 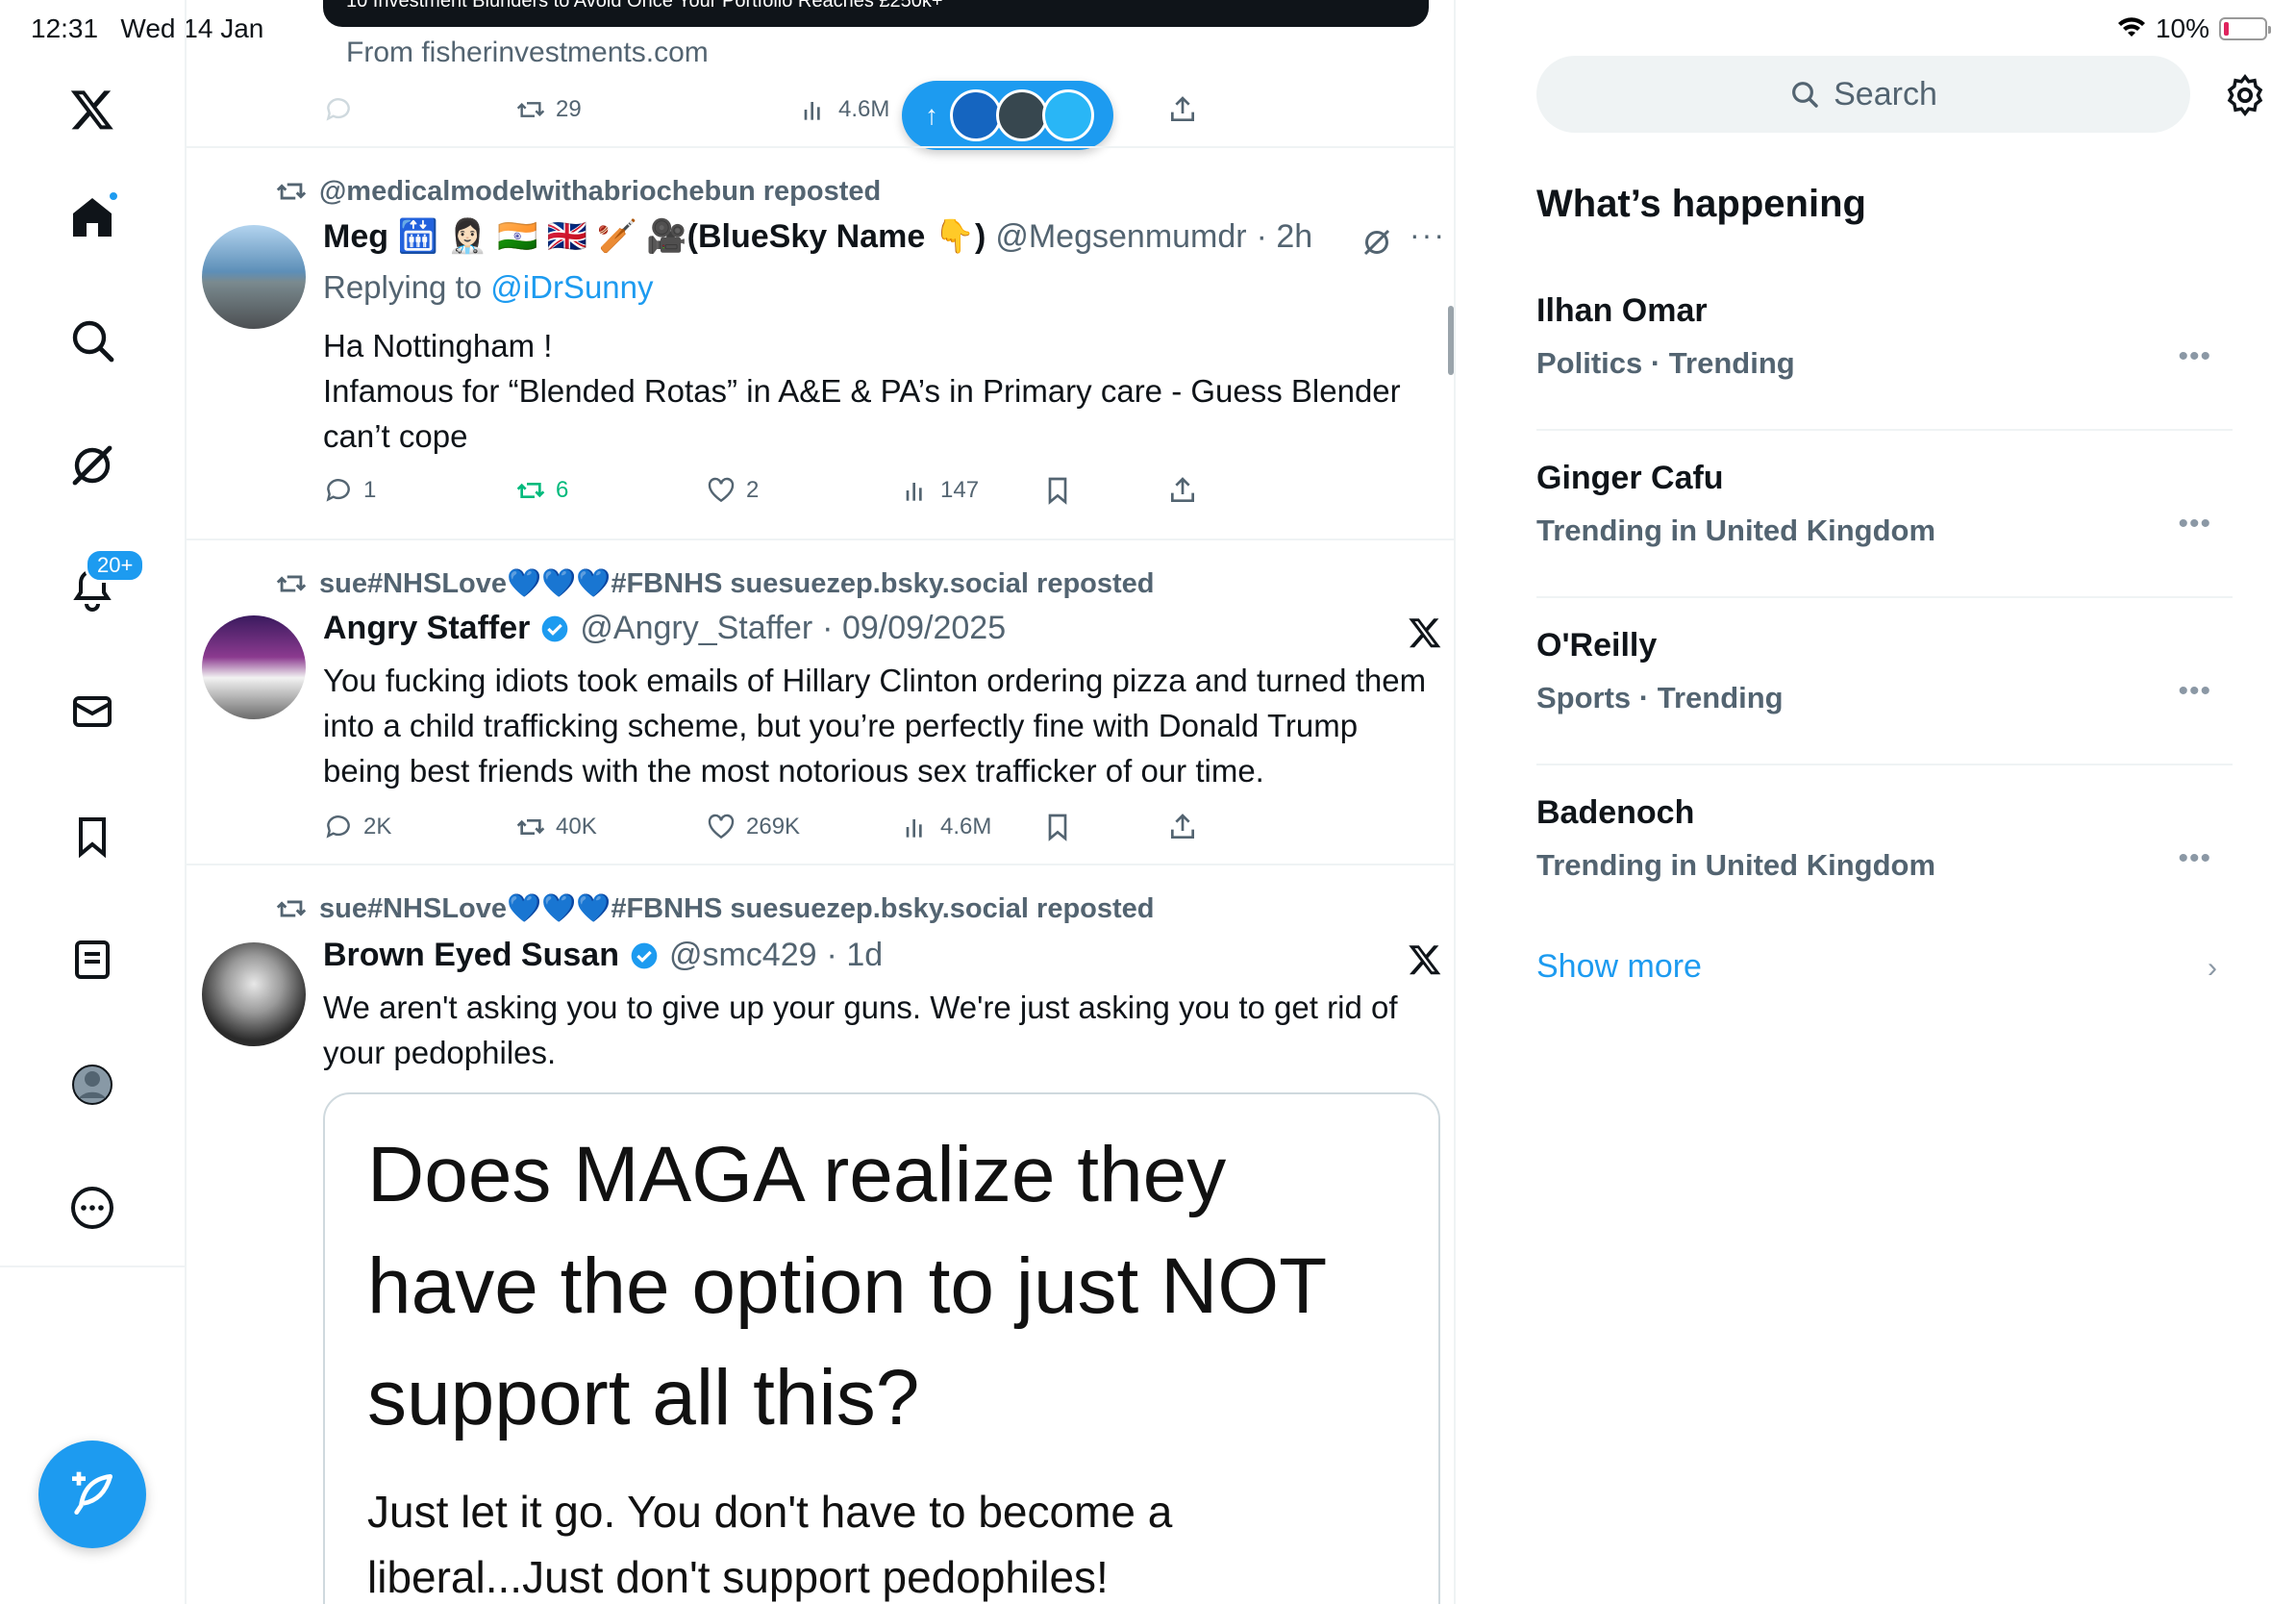 I want to click on ad-repost-button: 29, so click(x=548, y=109).